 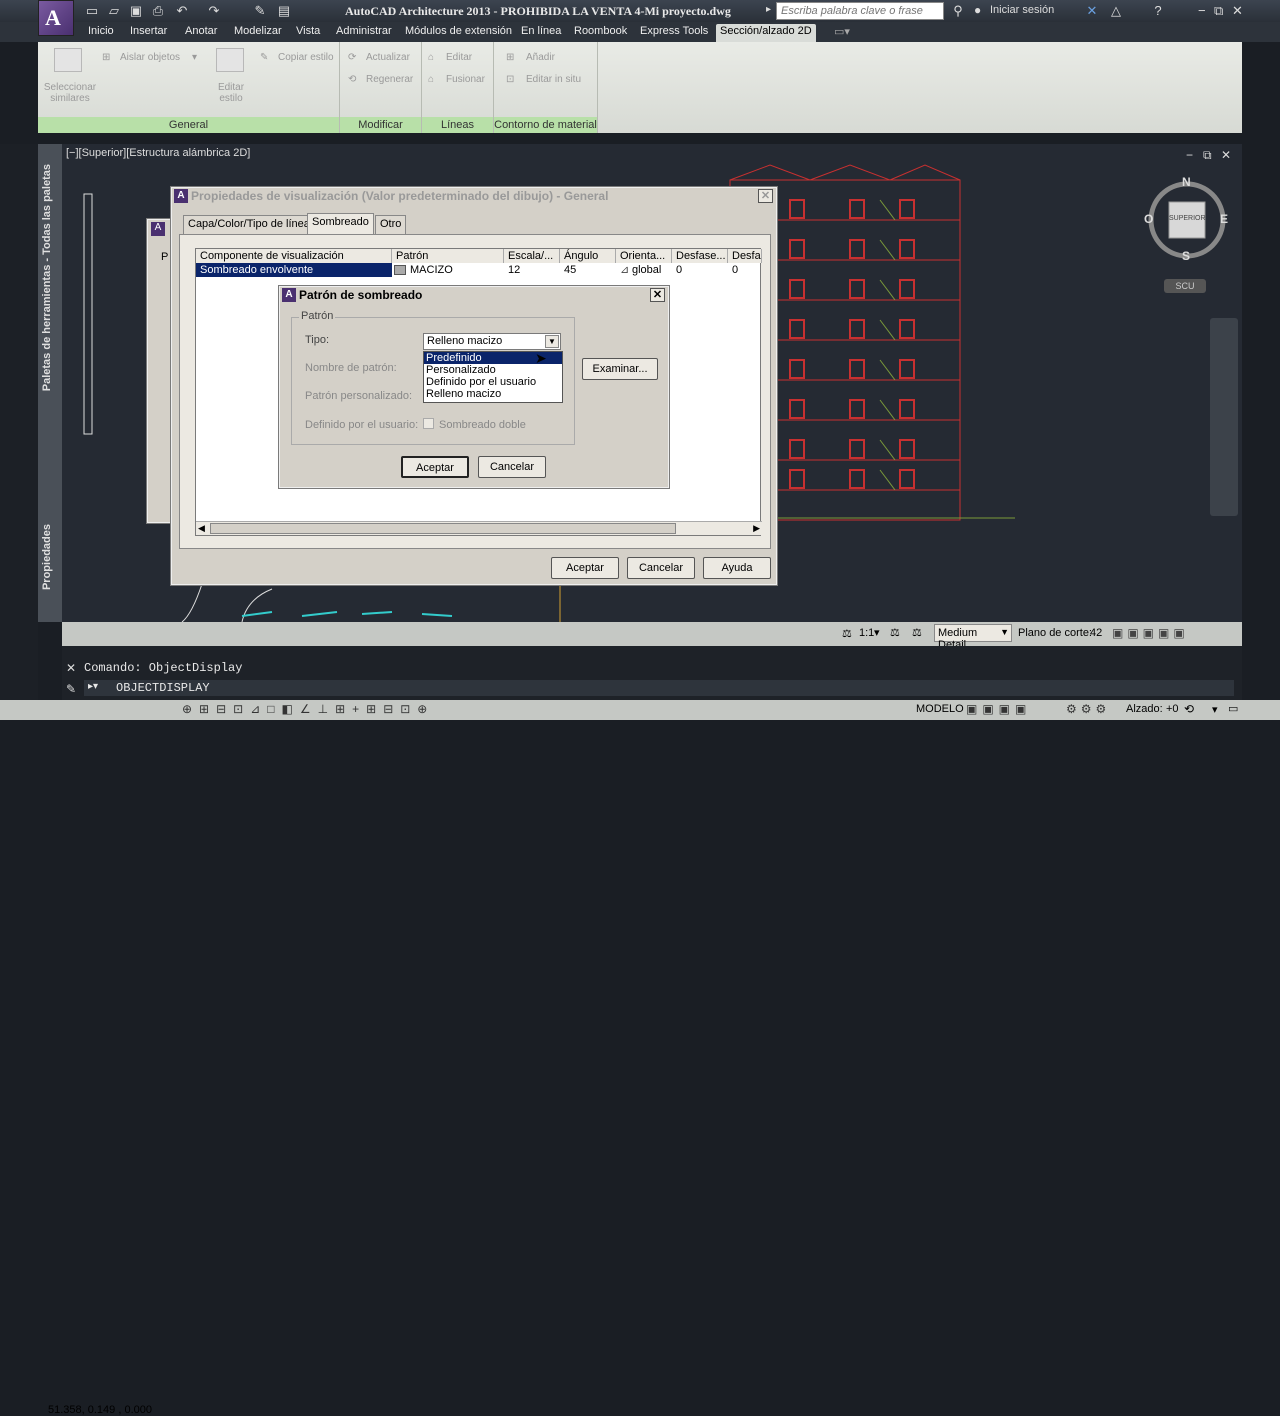 I want to click on column-header: Desfa, so click(x=745, y=256).